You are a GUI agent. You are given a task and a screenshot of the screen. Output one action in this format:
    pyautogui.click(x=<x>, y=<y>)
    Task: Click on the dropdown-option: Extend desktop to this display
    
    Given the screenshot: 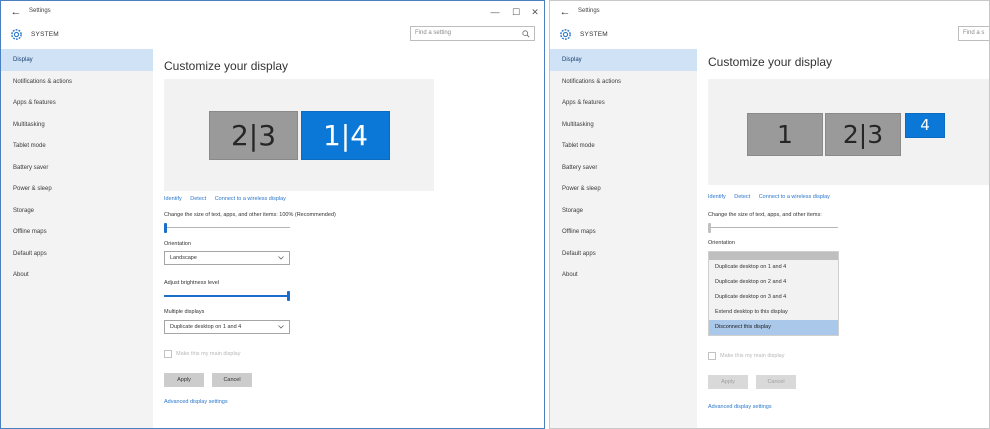 What is the action you would take?
    pyautogui.click(x=773, y=312)
    